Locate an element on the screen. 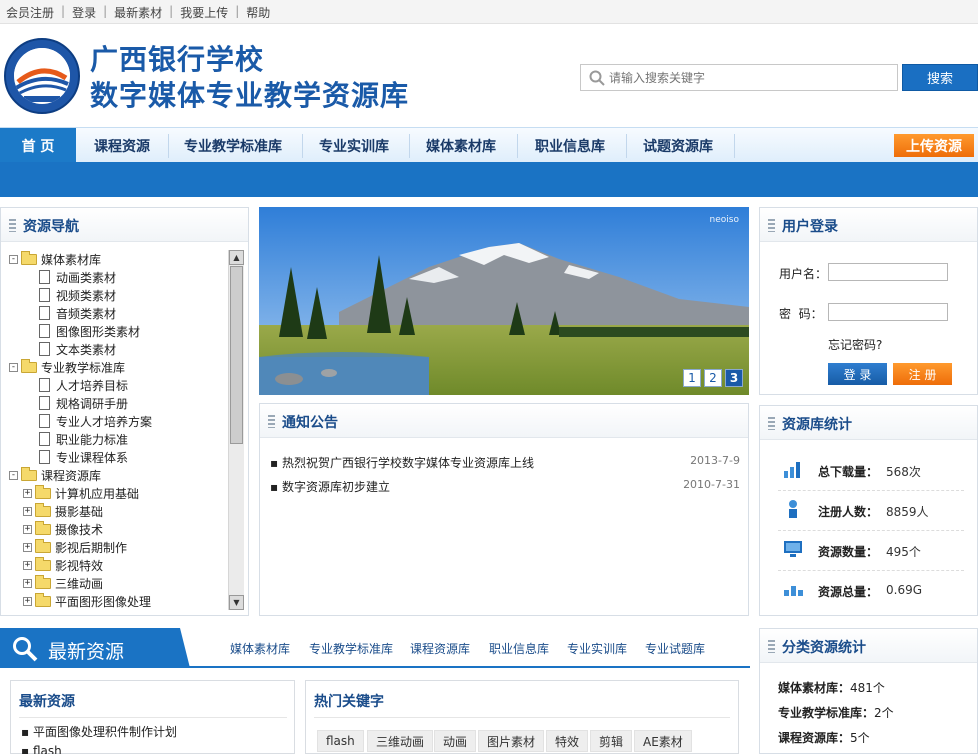 Image resolution: width=978 pixels, height=754 pixels. tree-folder-item: + 平面图形图像处理 is located at coordinates (87, 601).